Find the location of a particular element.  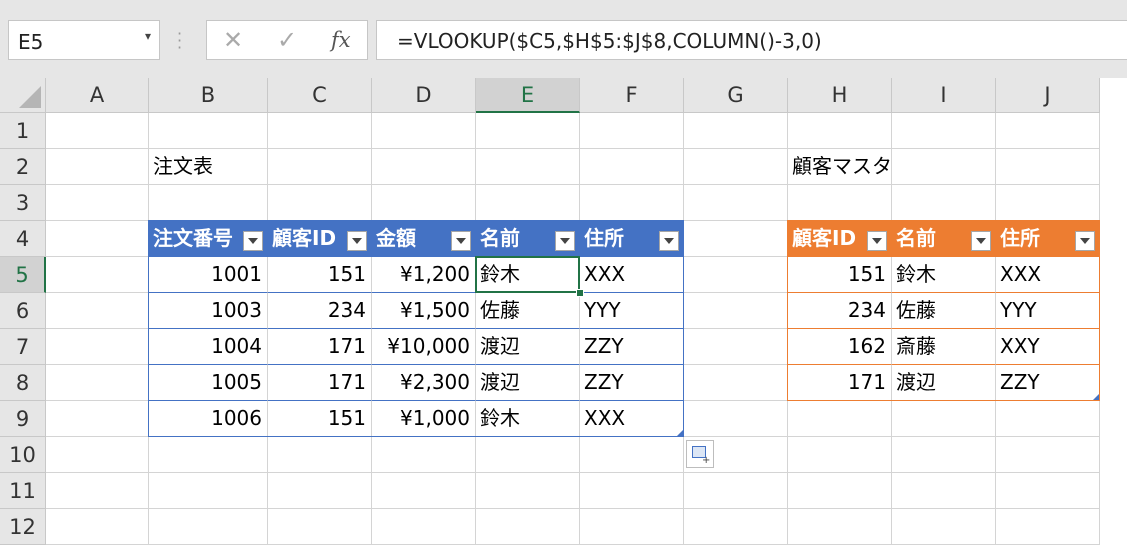

row-header-3: 3 is located at coordinates (23, 203).